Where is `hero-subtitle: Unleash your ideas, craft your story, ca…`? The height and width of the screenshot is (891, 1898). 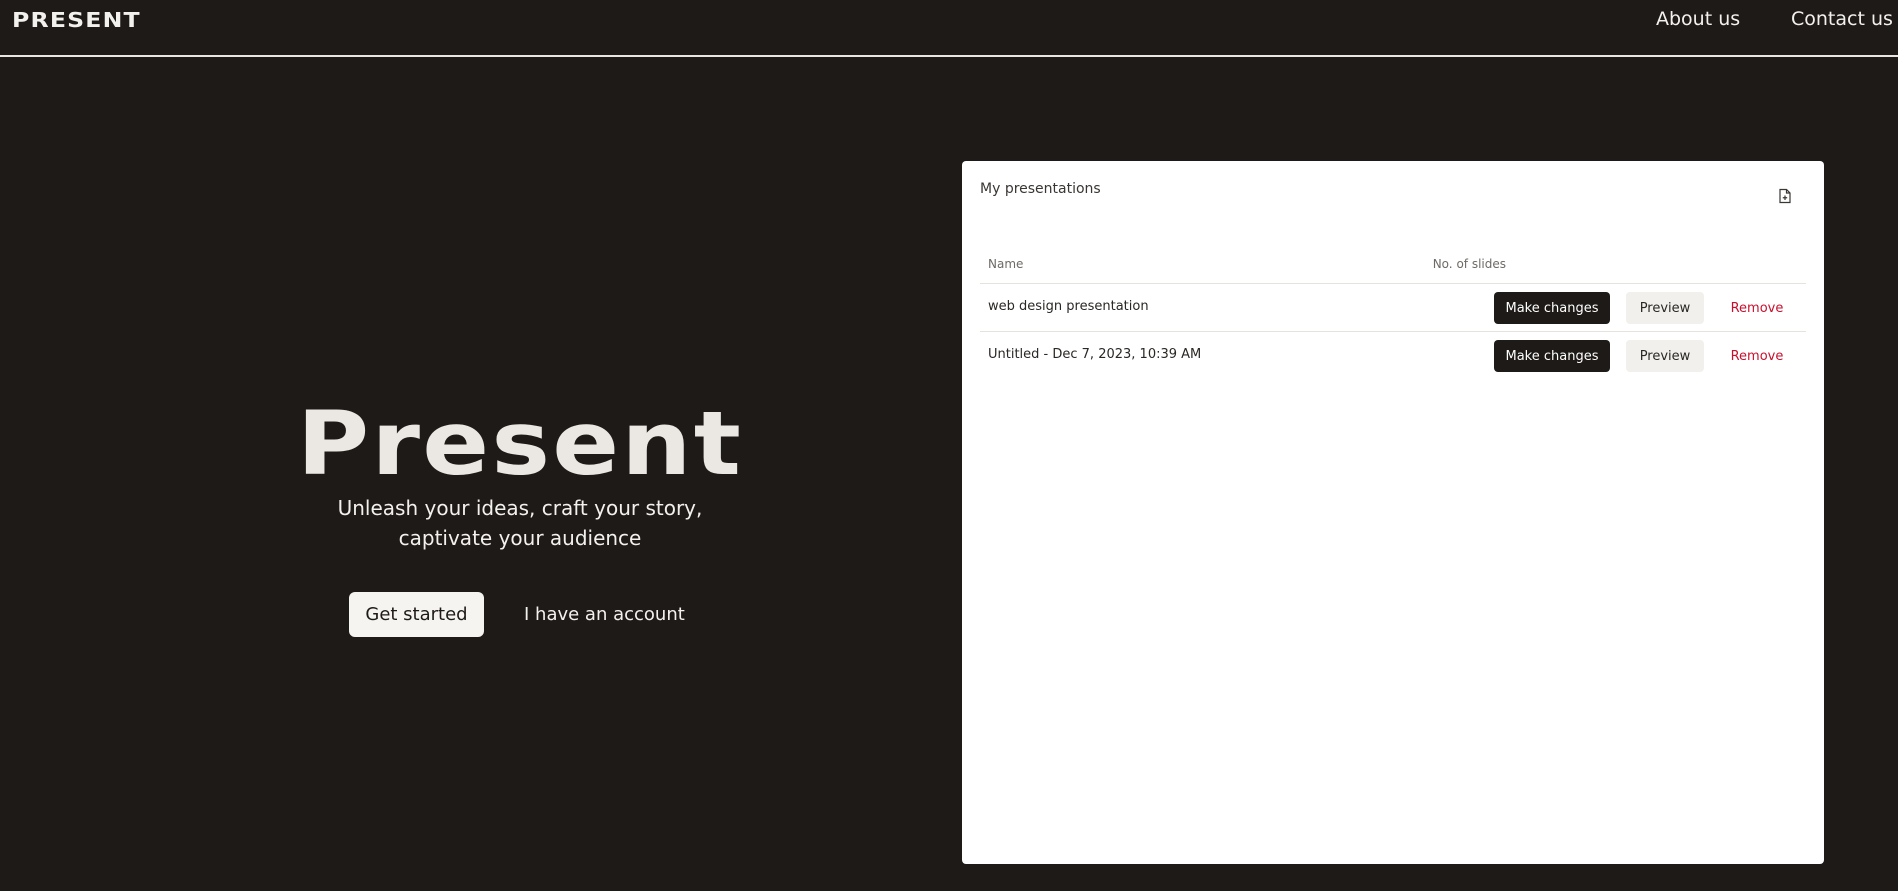
hero-subtitle: Unleash your ideas, craft your story, ca… is located at coordinates (520, 523).